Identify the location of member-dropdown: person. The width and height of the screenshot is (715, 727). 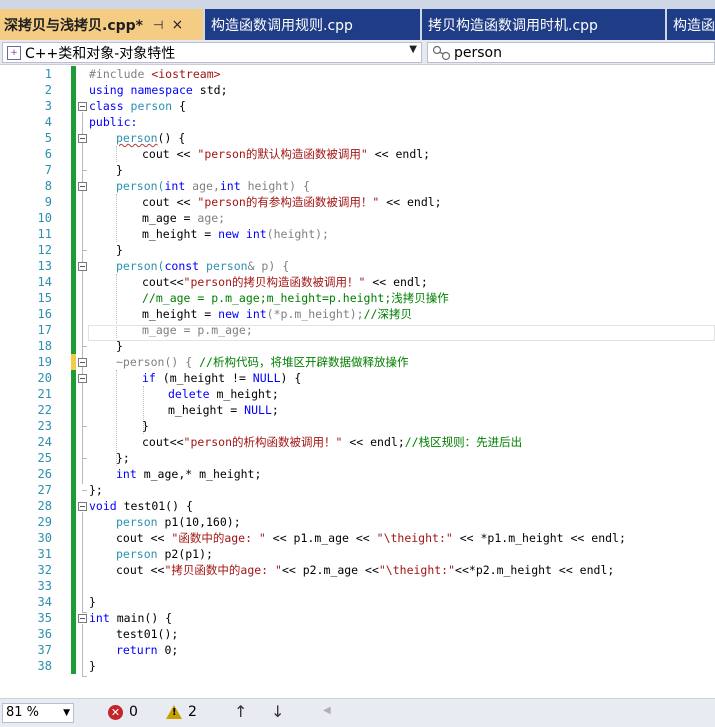
(571, 52).